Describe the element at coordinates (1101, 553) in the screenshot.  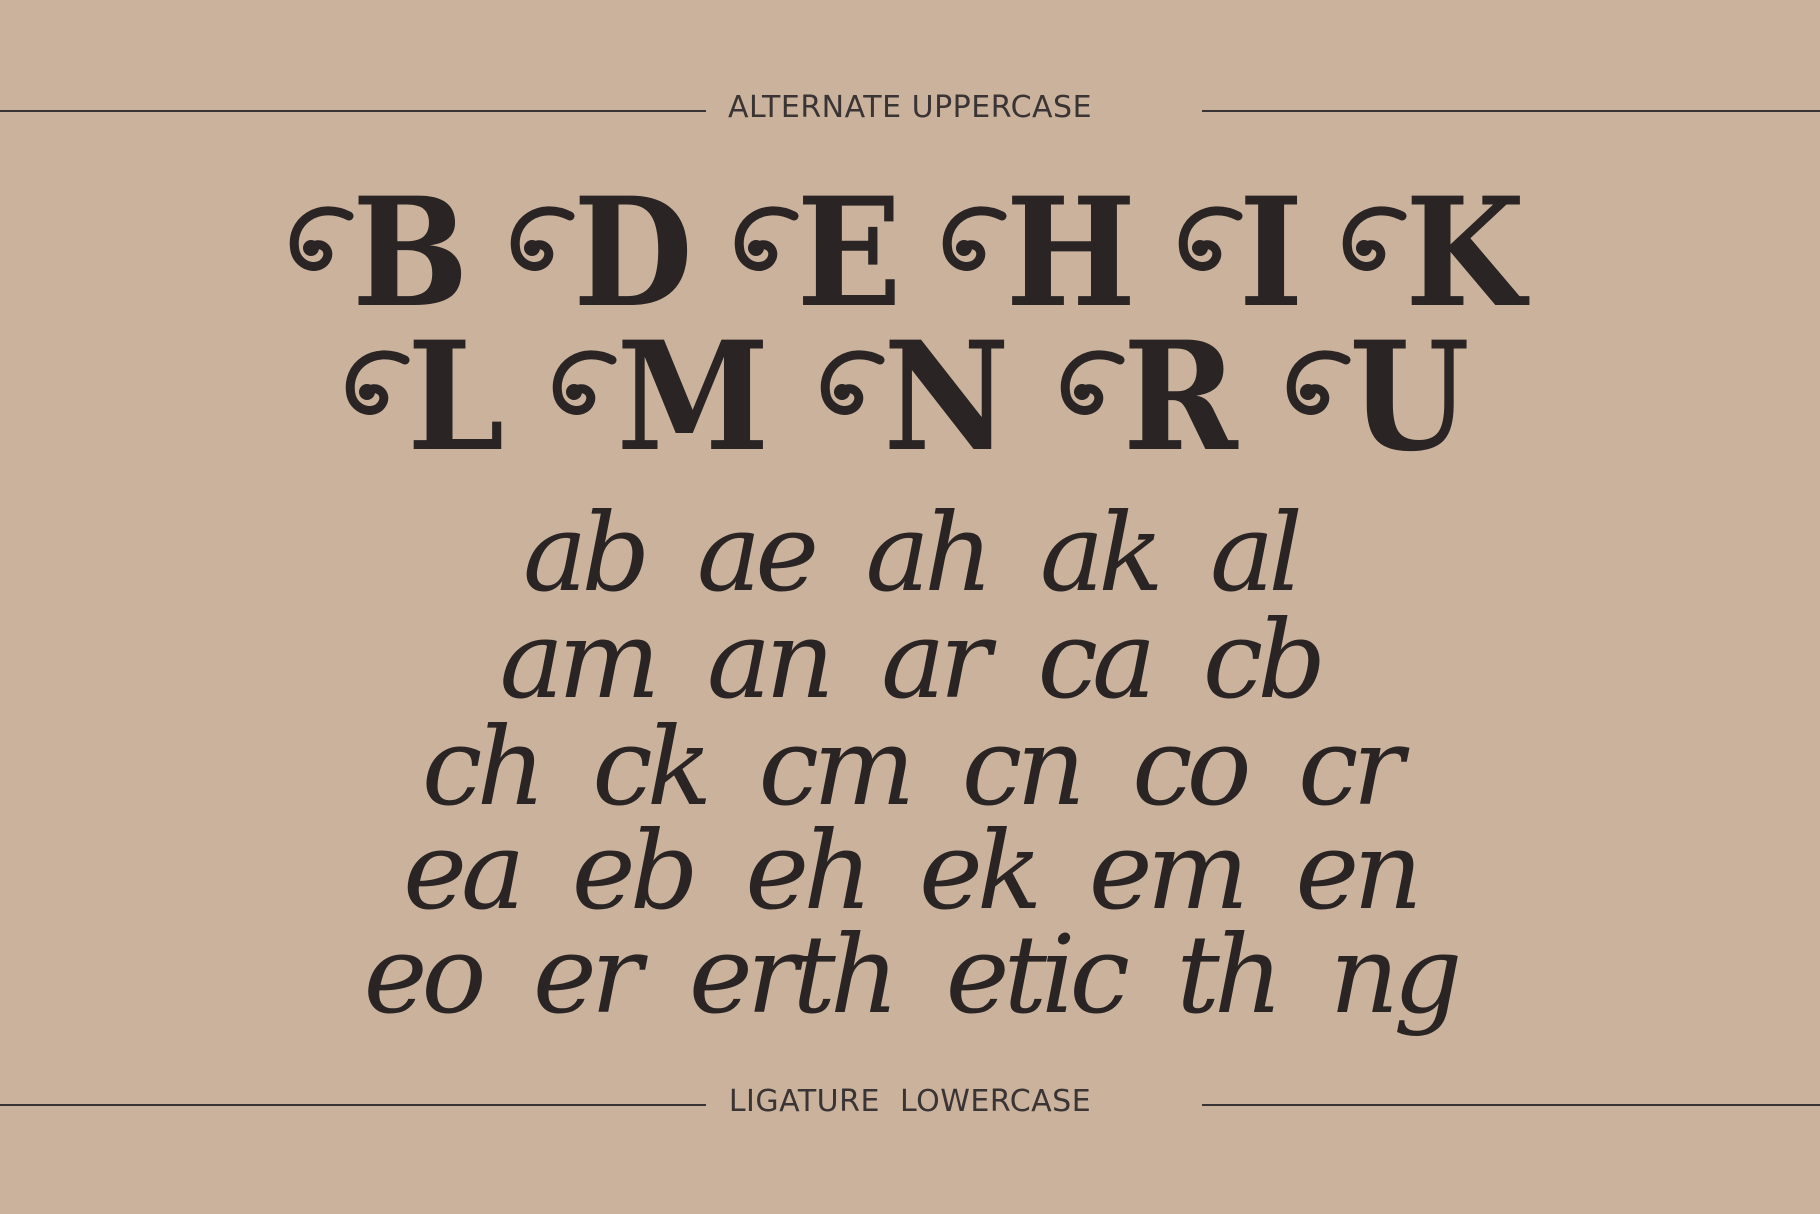
I see `ligature: ak` at that location.